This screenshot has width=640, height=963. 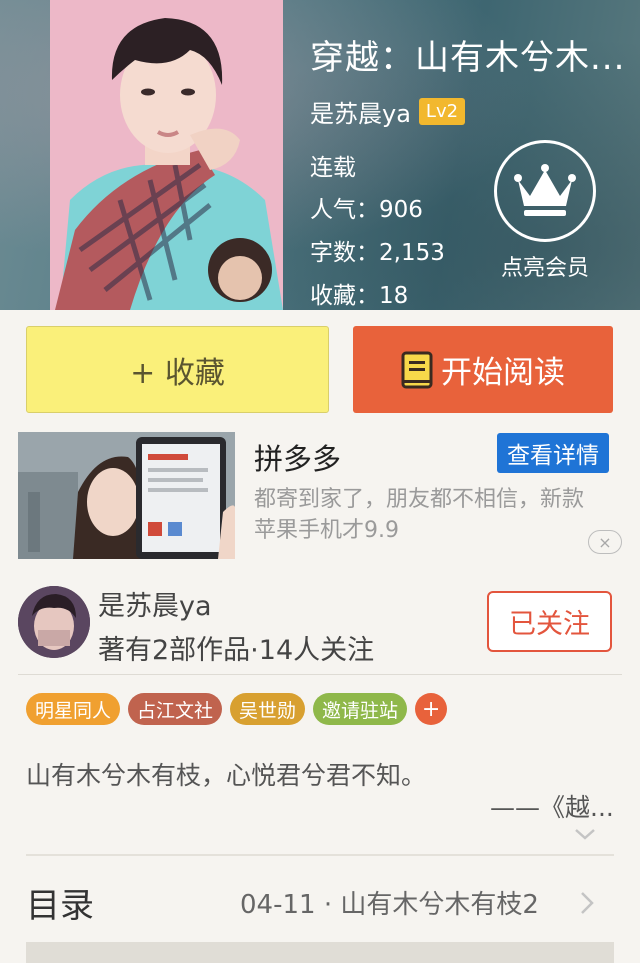 I want to click on chevron-down-icon, so click(x=585, y=834).